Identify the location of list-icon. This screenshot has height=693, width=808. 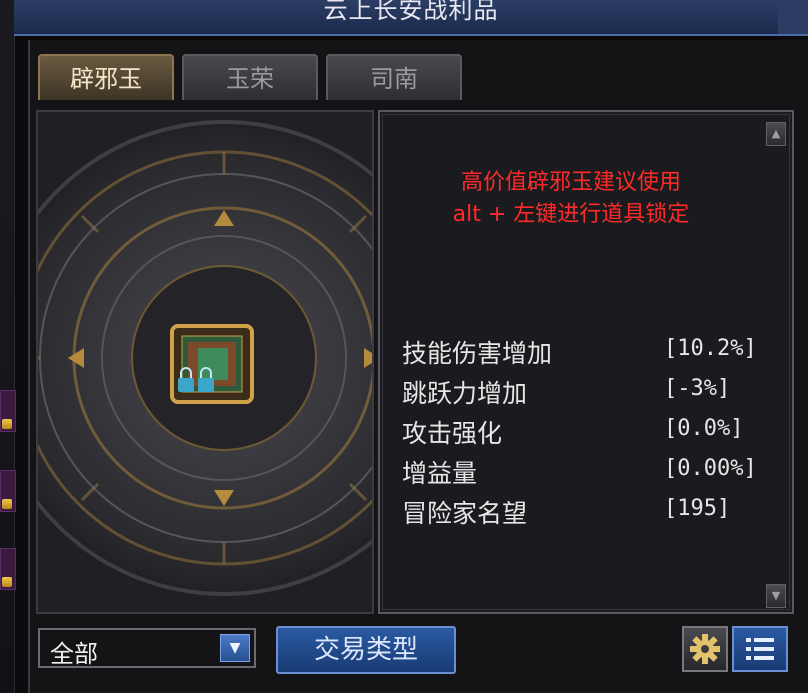
(760, 649).